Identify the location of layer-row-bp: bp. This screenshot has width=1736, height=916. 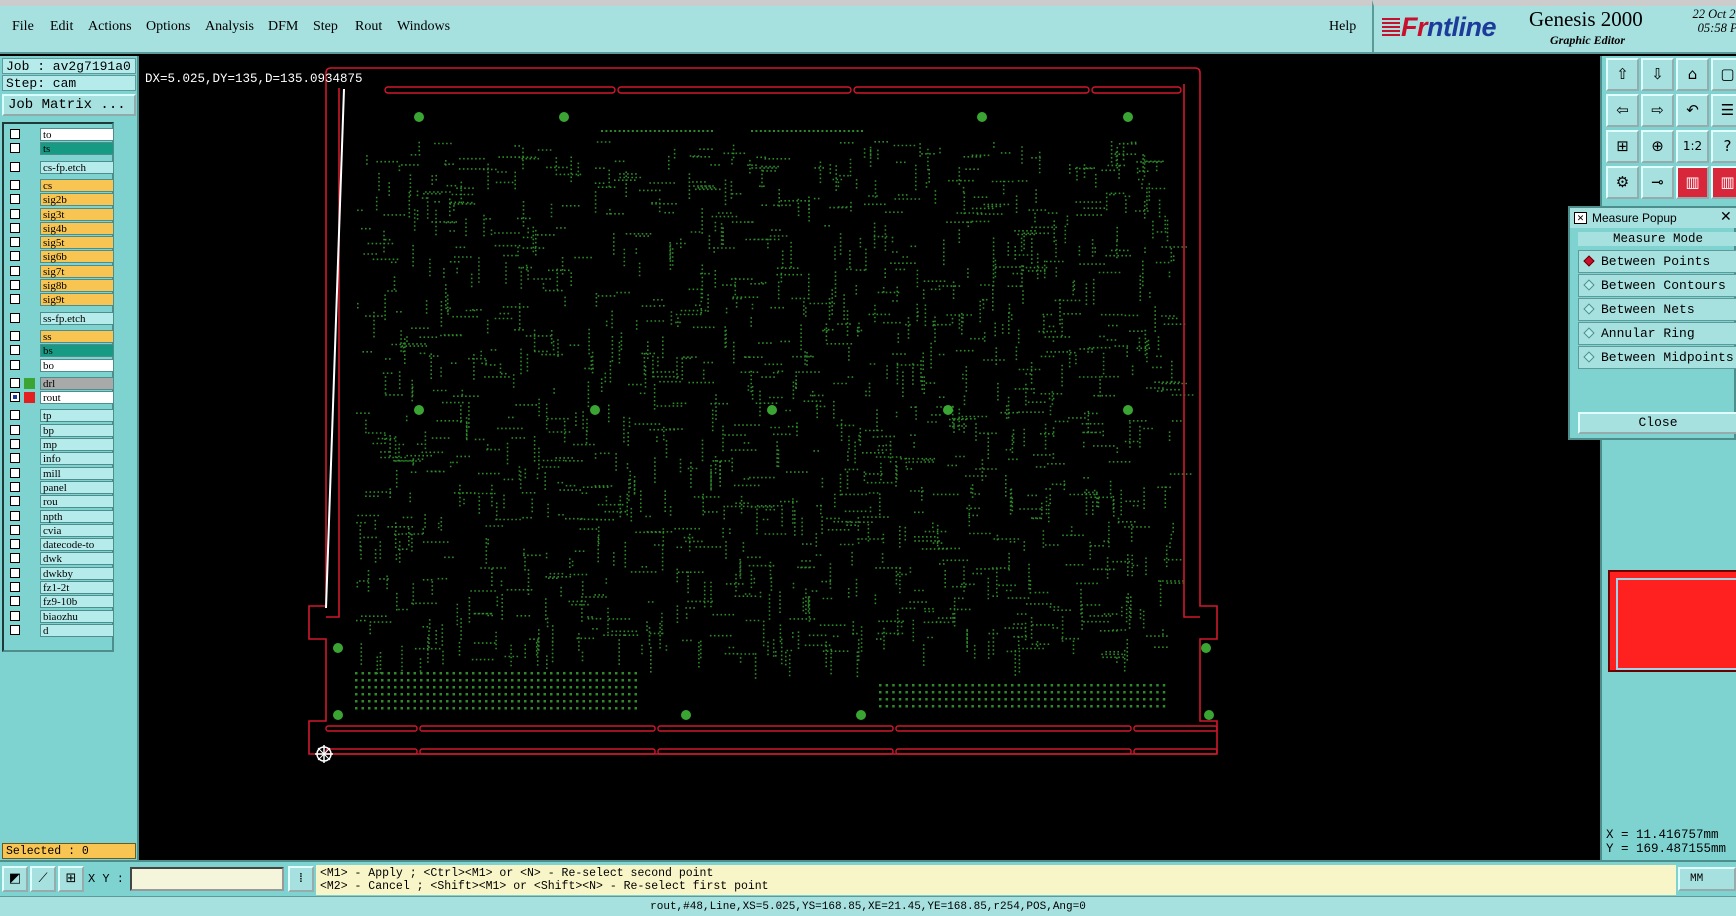
(60, 430).